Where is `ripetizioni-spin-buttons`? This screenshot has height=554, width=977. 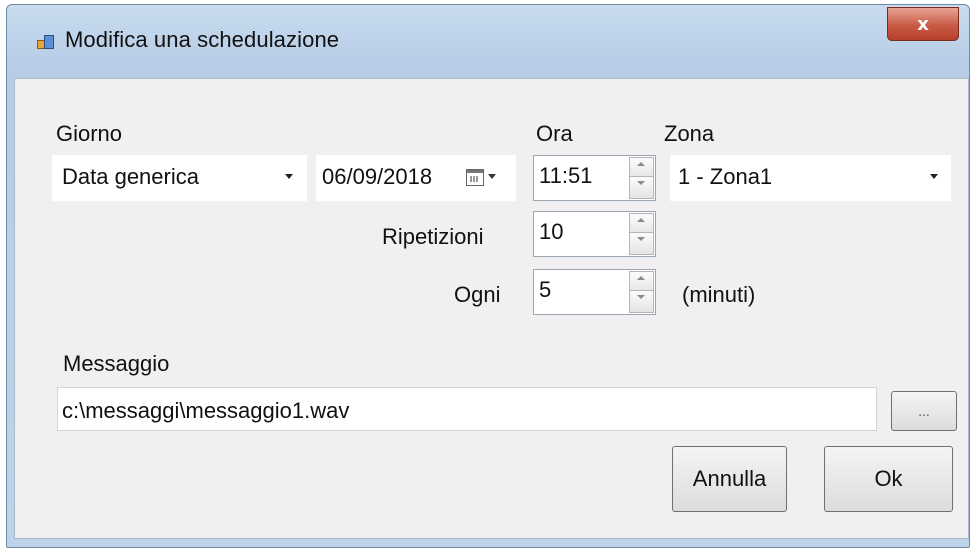 ripetizioni-spin-buttons is located at coordinates (641, 234).